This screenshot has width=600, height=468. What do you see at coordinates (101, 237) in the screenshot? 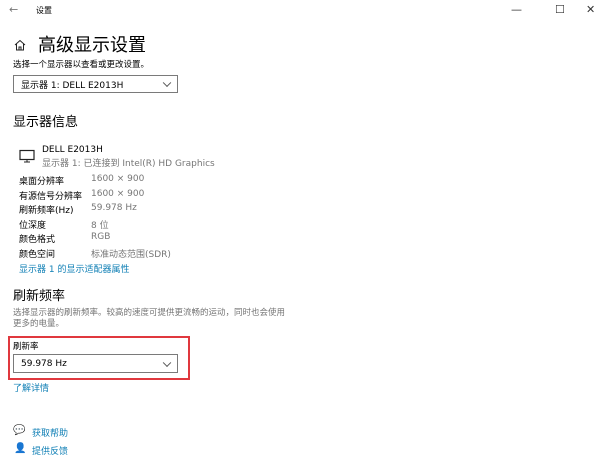
I see `info-row-value: RGB` at bounding box center [101, 237].